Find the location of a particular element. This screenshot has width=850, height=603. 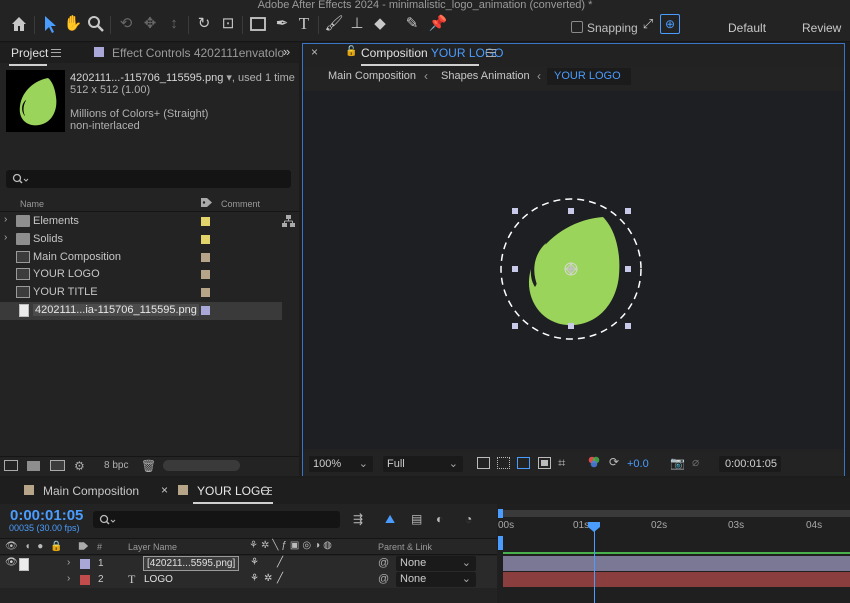

layer-bar-footage is located at coordinates (676, 563).